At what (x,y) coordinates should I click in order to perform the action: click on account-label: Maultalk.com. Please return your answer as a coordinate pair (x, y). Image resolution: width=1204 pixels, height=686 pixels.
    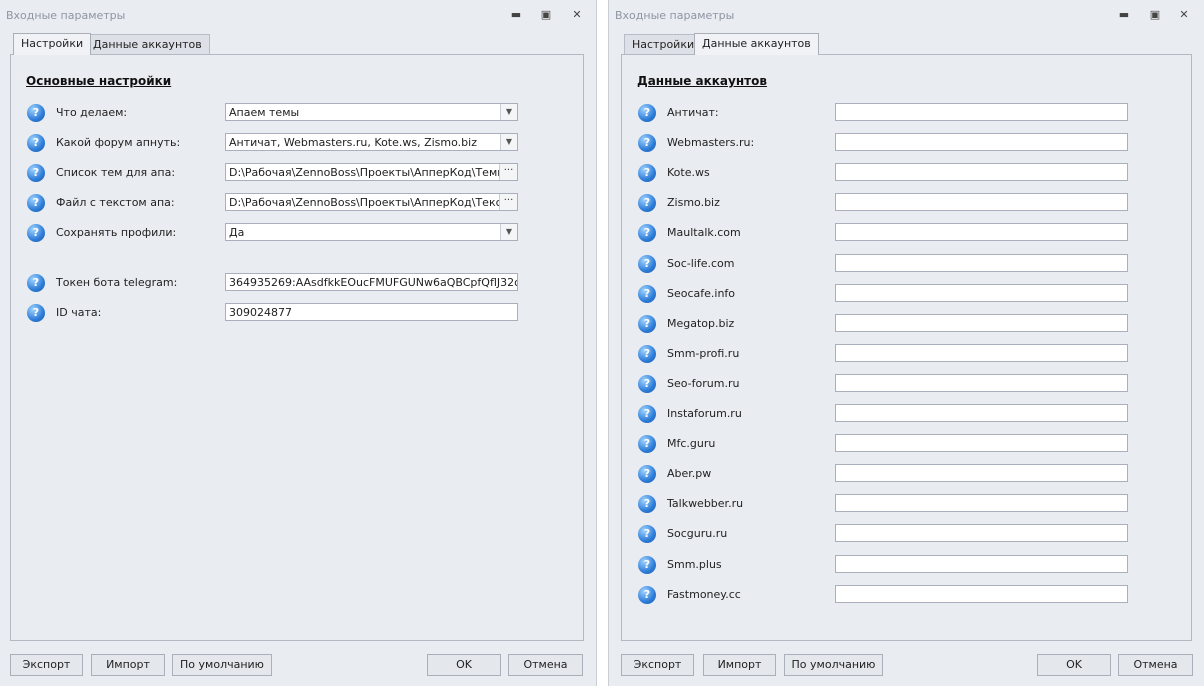
    Looking at the image, I should click on (704, 233).